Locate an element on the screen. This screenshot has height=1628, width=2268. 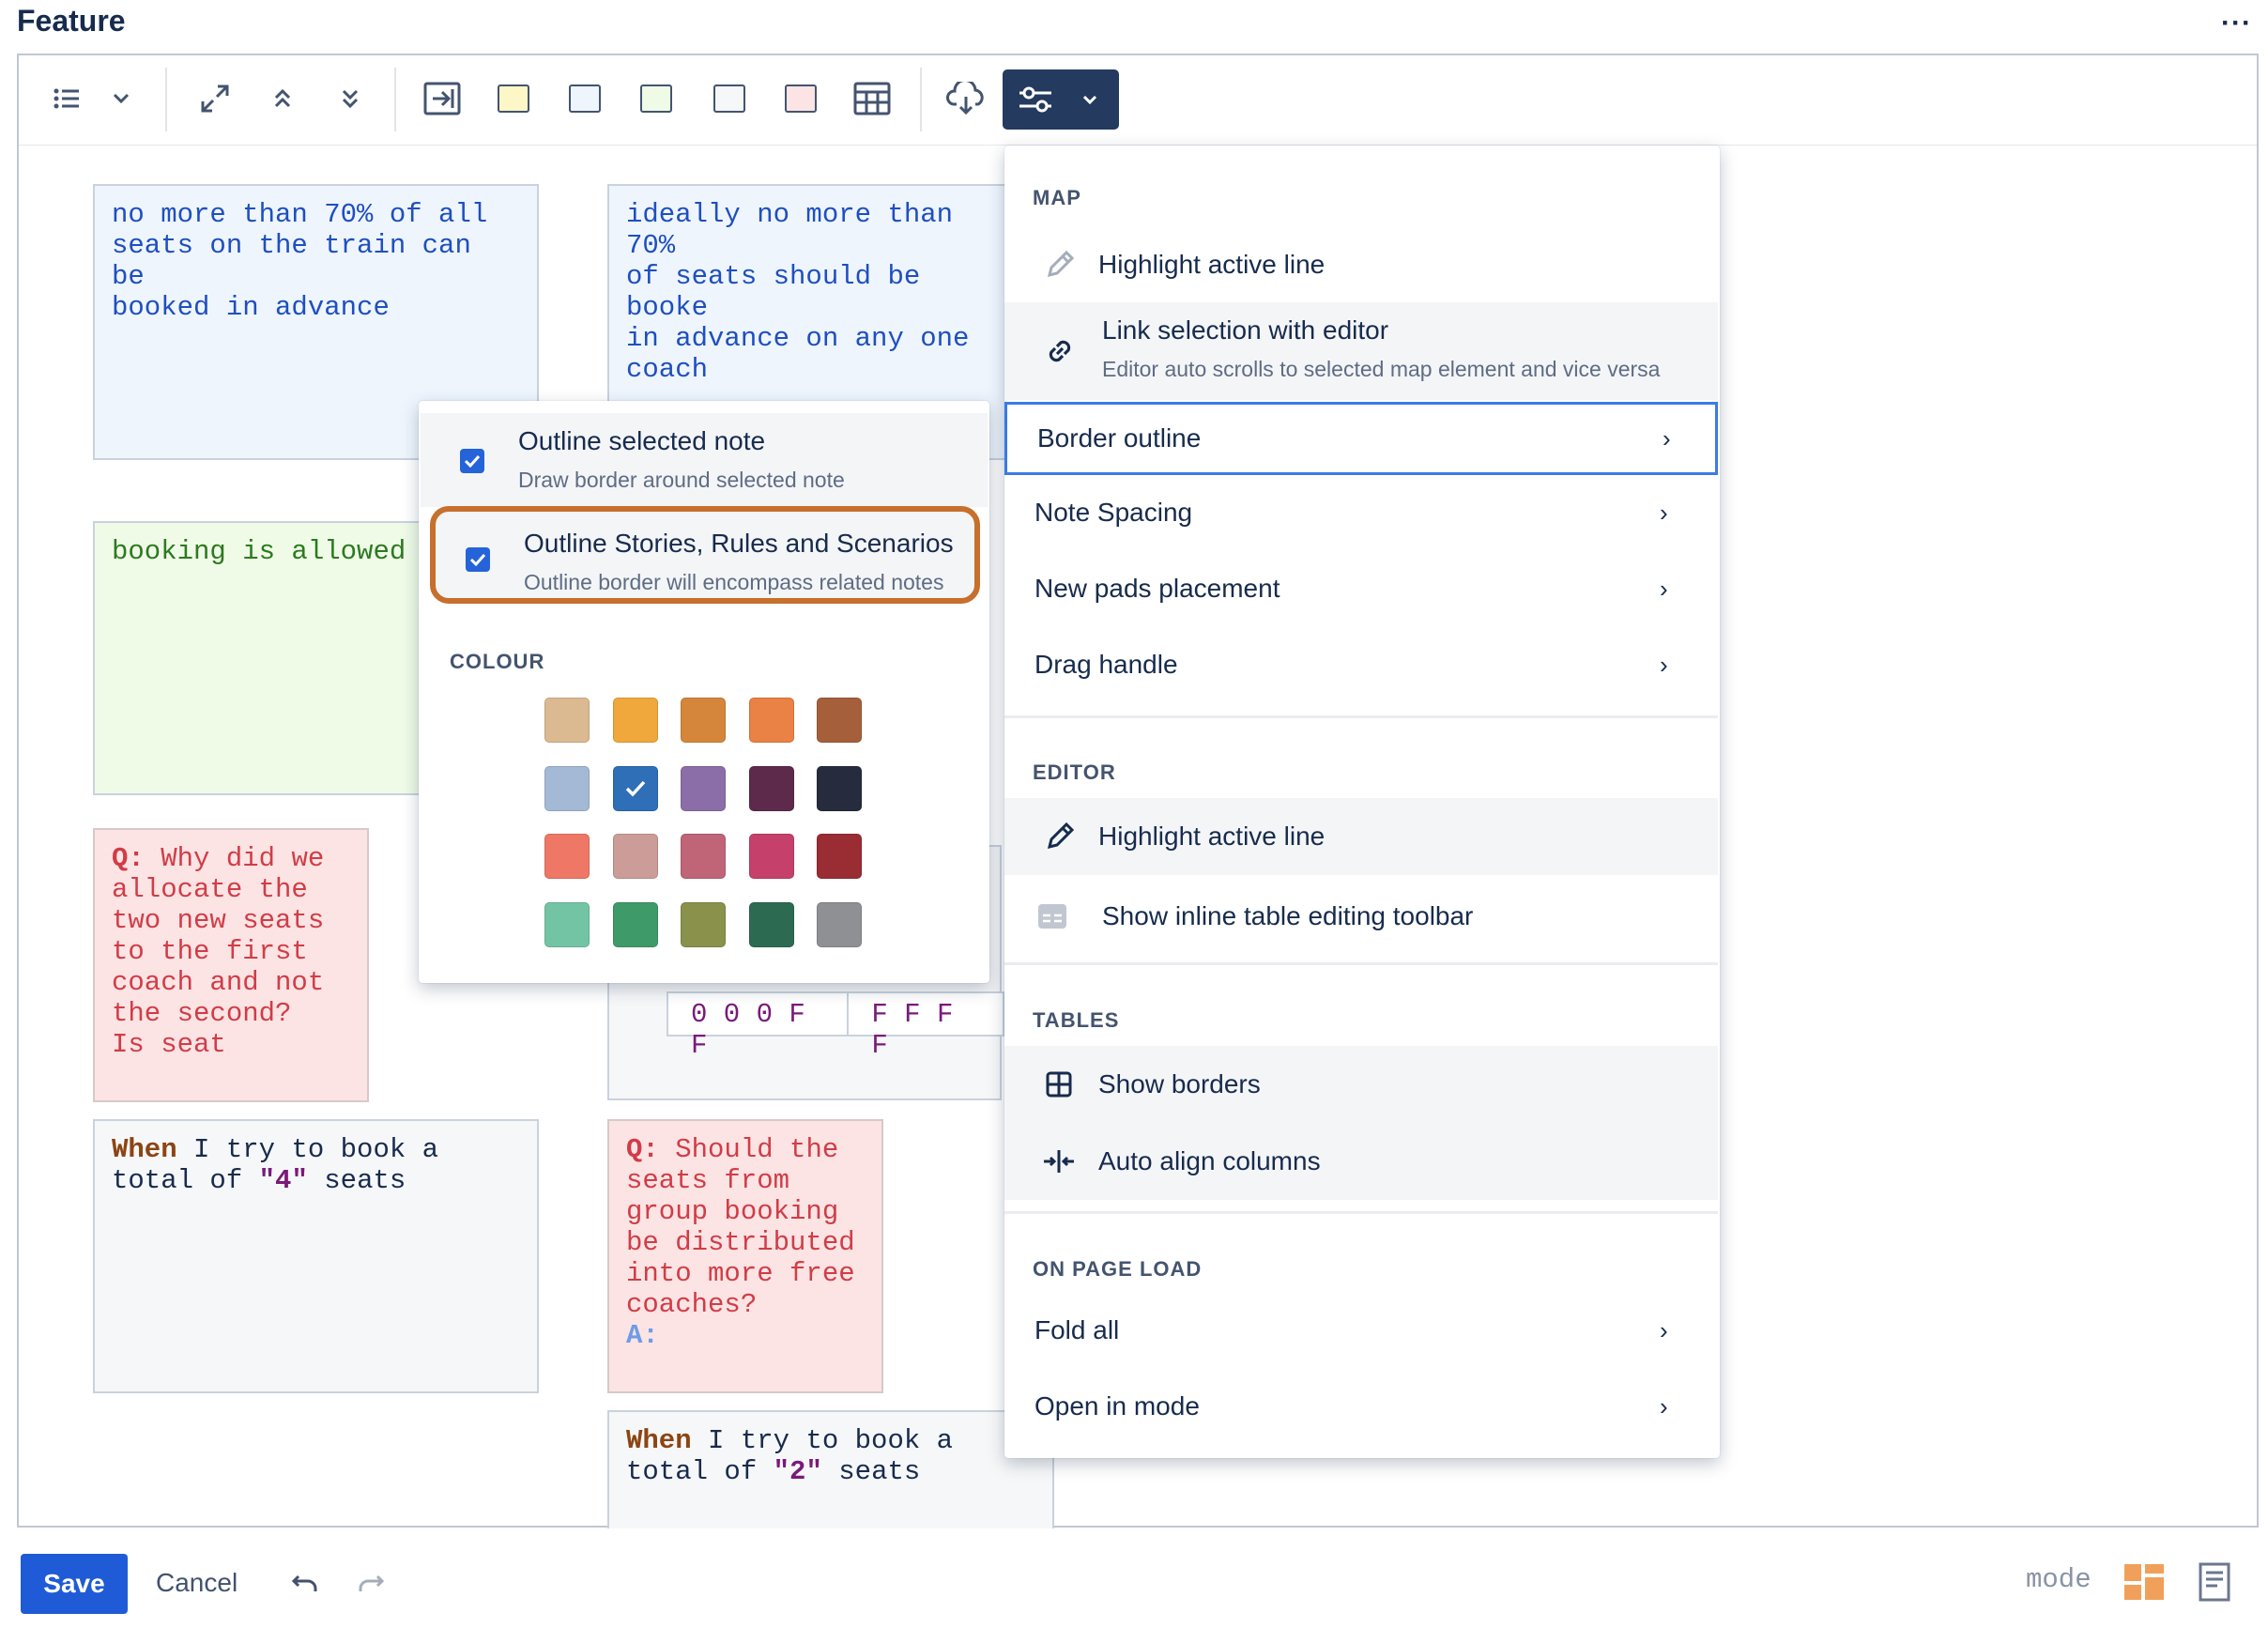
menu-item-label: Open in mode is located at coordinates (1117, 1406).